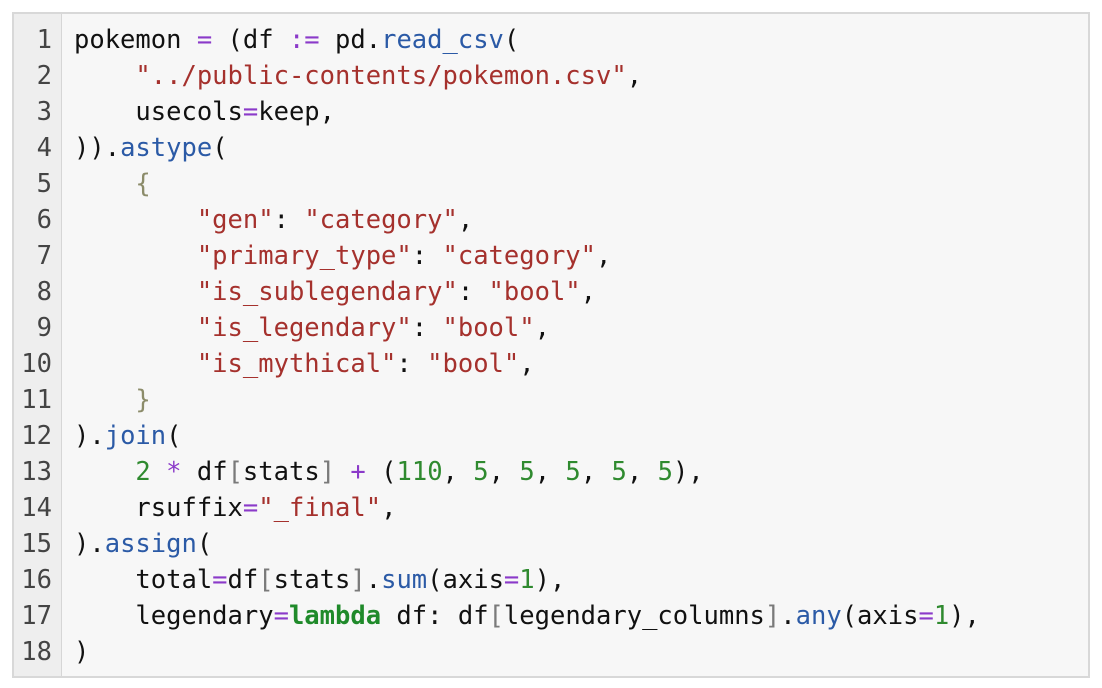 The image size is (1102, 688). What do you see at coordinates (44, 328) in the screenshot?
I see `line-number: 9` at bounding box center [44, 328].